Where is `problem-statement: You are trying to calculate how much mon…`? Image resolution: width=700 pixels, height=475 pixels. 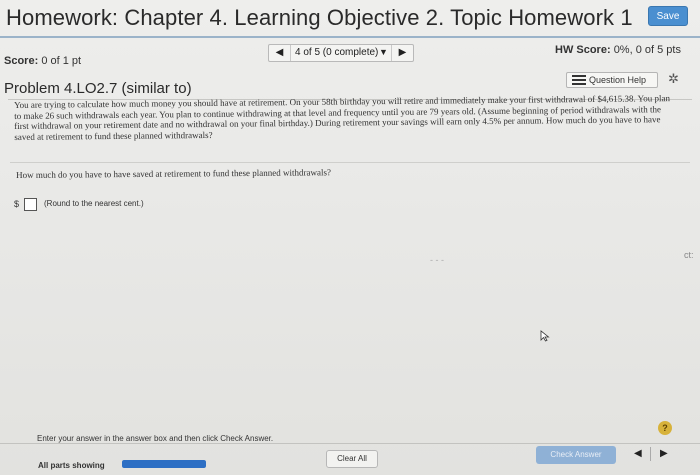
problem-statement: You are trying to calculate how much mon… is located at coordinates (342, 117).